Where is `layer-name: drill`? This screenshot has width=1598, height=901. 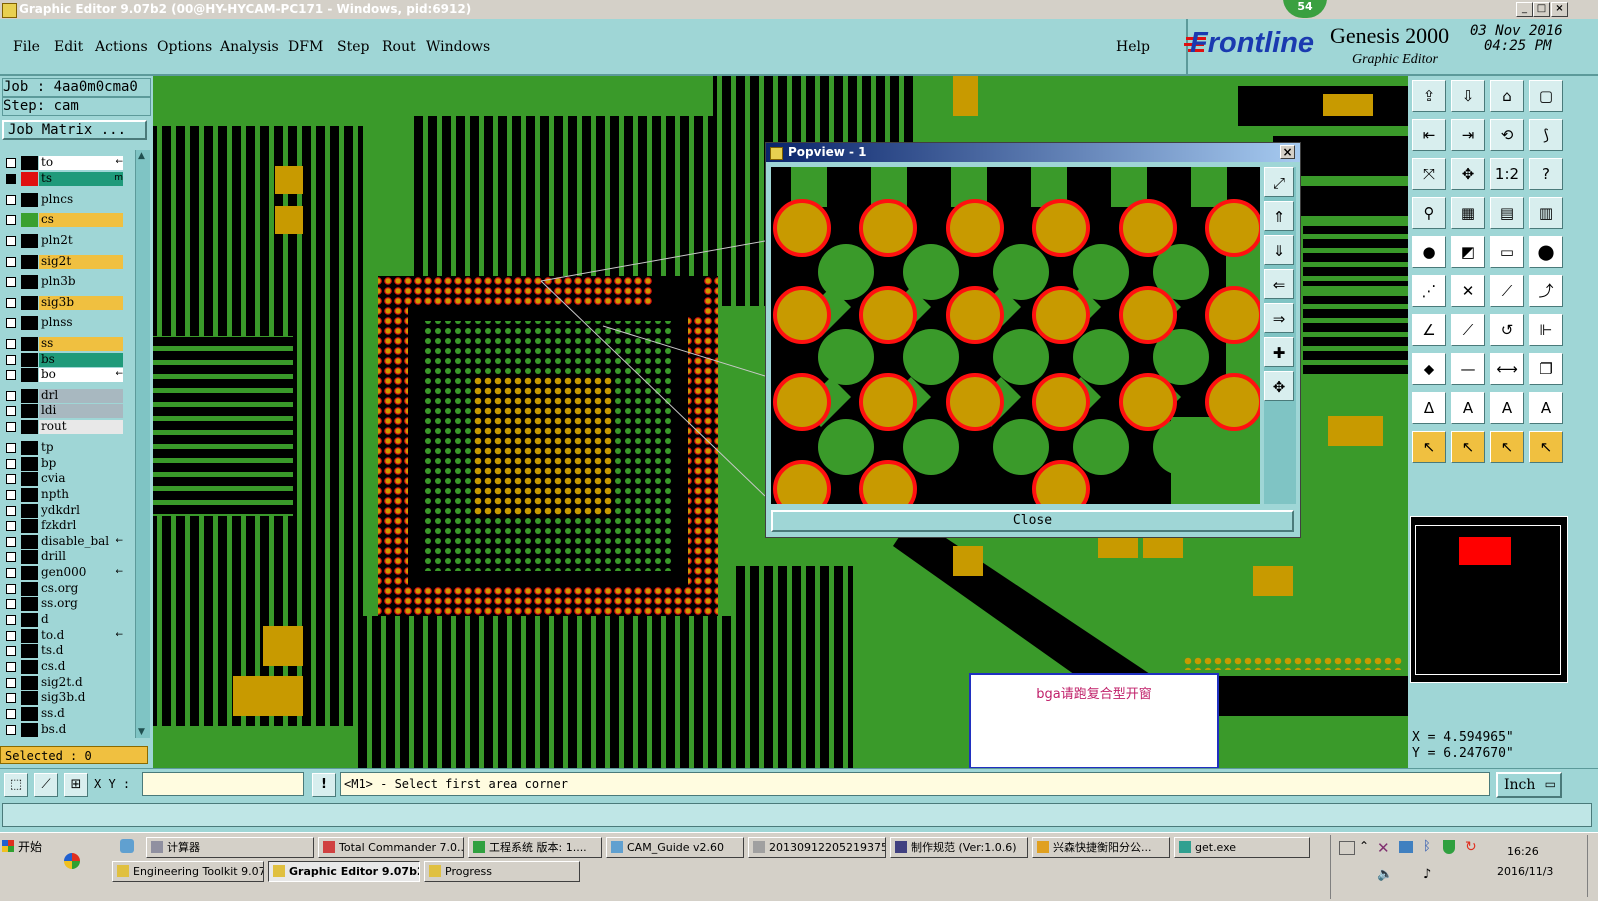
layer-name: drill is located at coordinates (81, 557).